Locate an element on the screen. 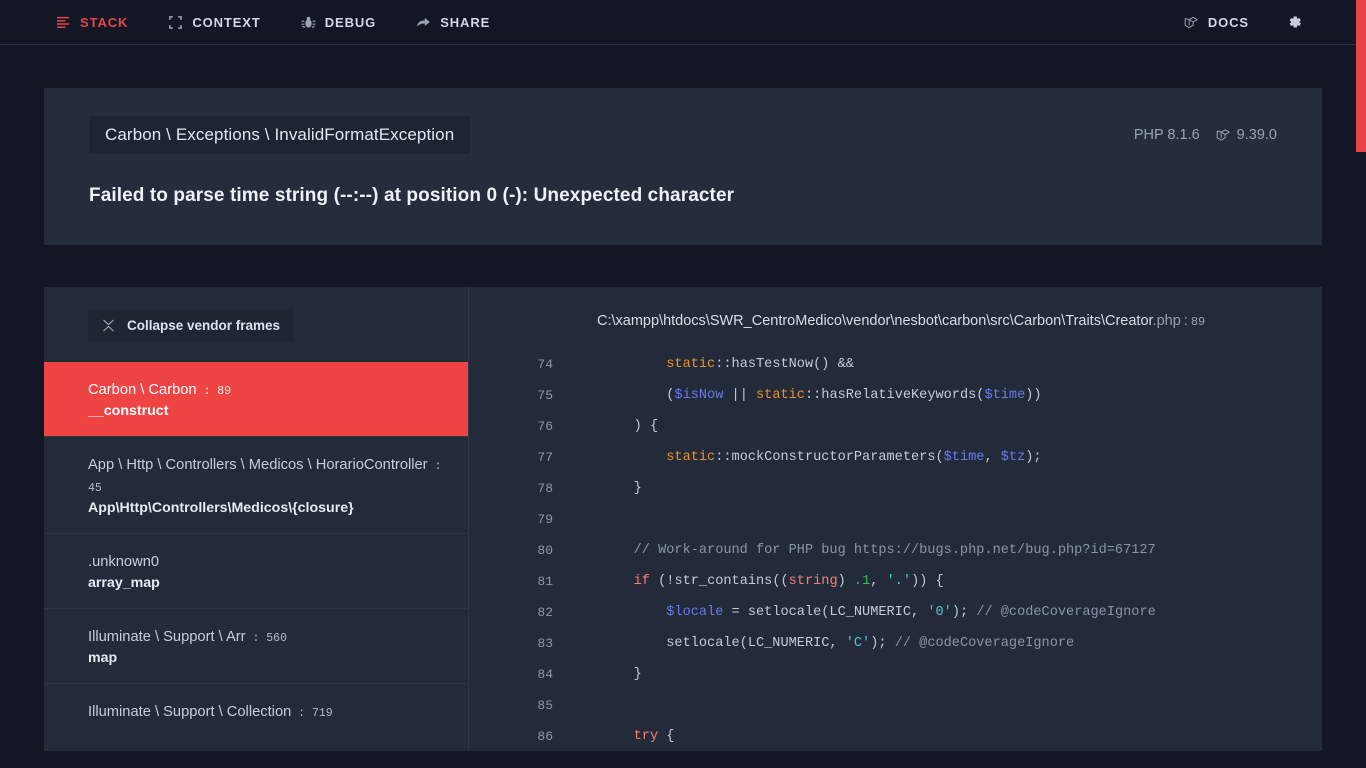 The height and width of the screenshot is (768, 1366). code-token: ) { is located at coordinates (630, 426).